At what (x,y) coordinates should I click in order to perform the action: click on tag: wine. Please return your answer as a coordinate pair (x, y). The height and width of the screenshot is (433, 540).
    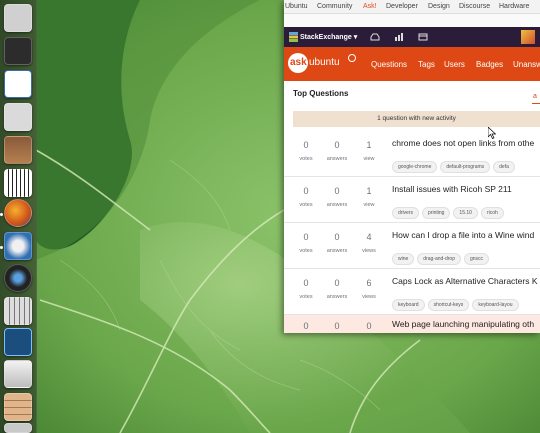
    Looking at the image, I should click on (403, 259).